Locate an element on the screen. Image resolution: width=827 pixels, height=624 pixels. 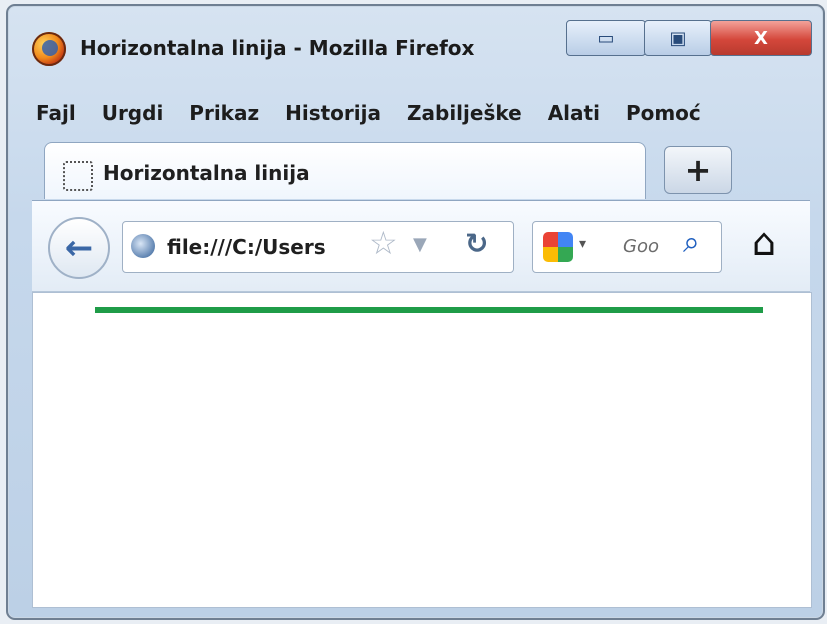
address-value: file:///C:/Users is located at coordinates (246, 247).